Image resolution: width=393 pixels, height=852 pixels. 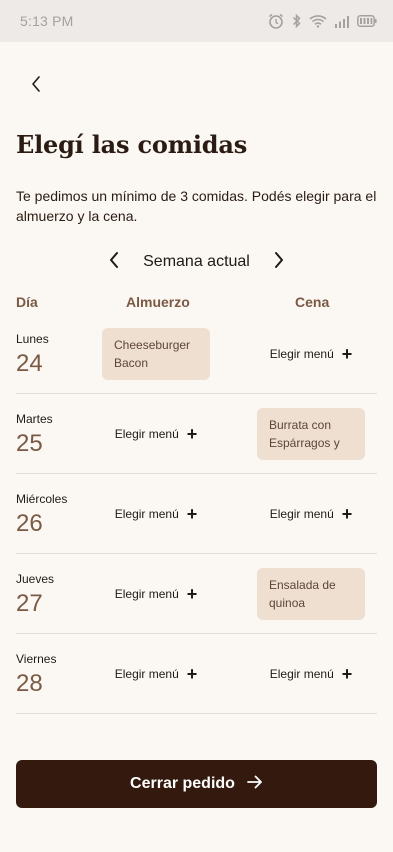 I want to click on previous-week-button, so click(x=114, y=262).